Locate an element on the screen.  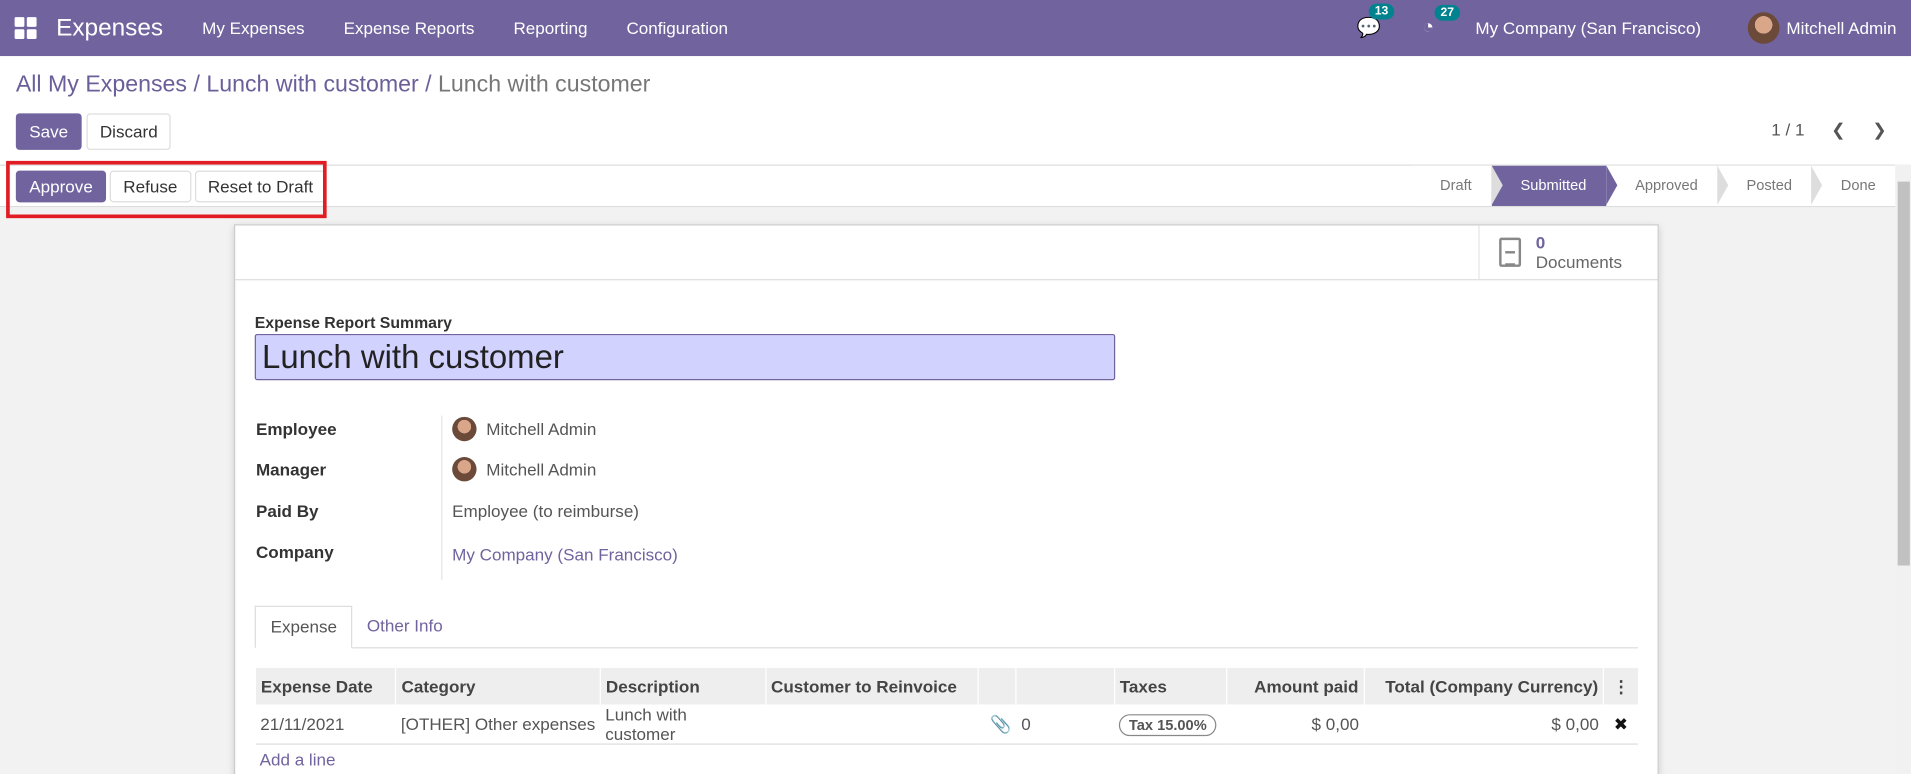
paperclip-icon: 📎 is located at coordinates (997, 724).